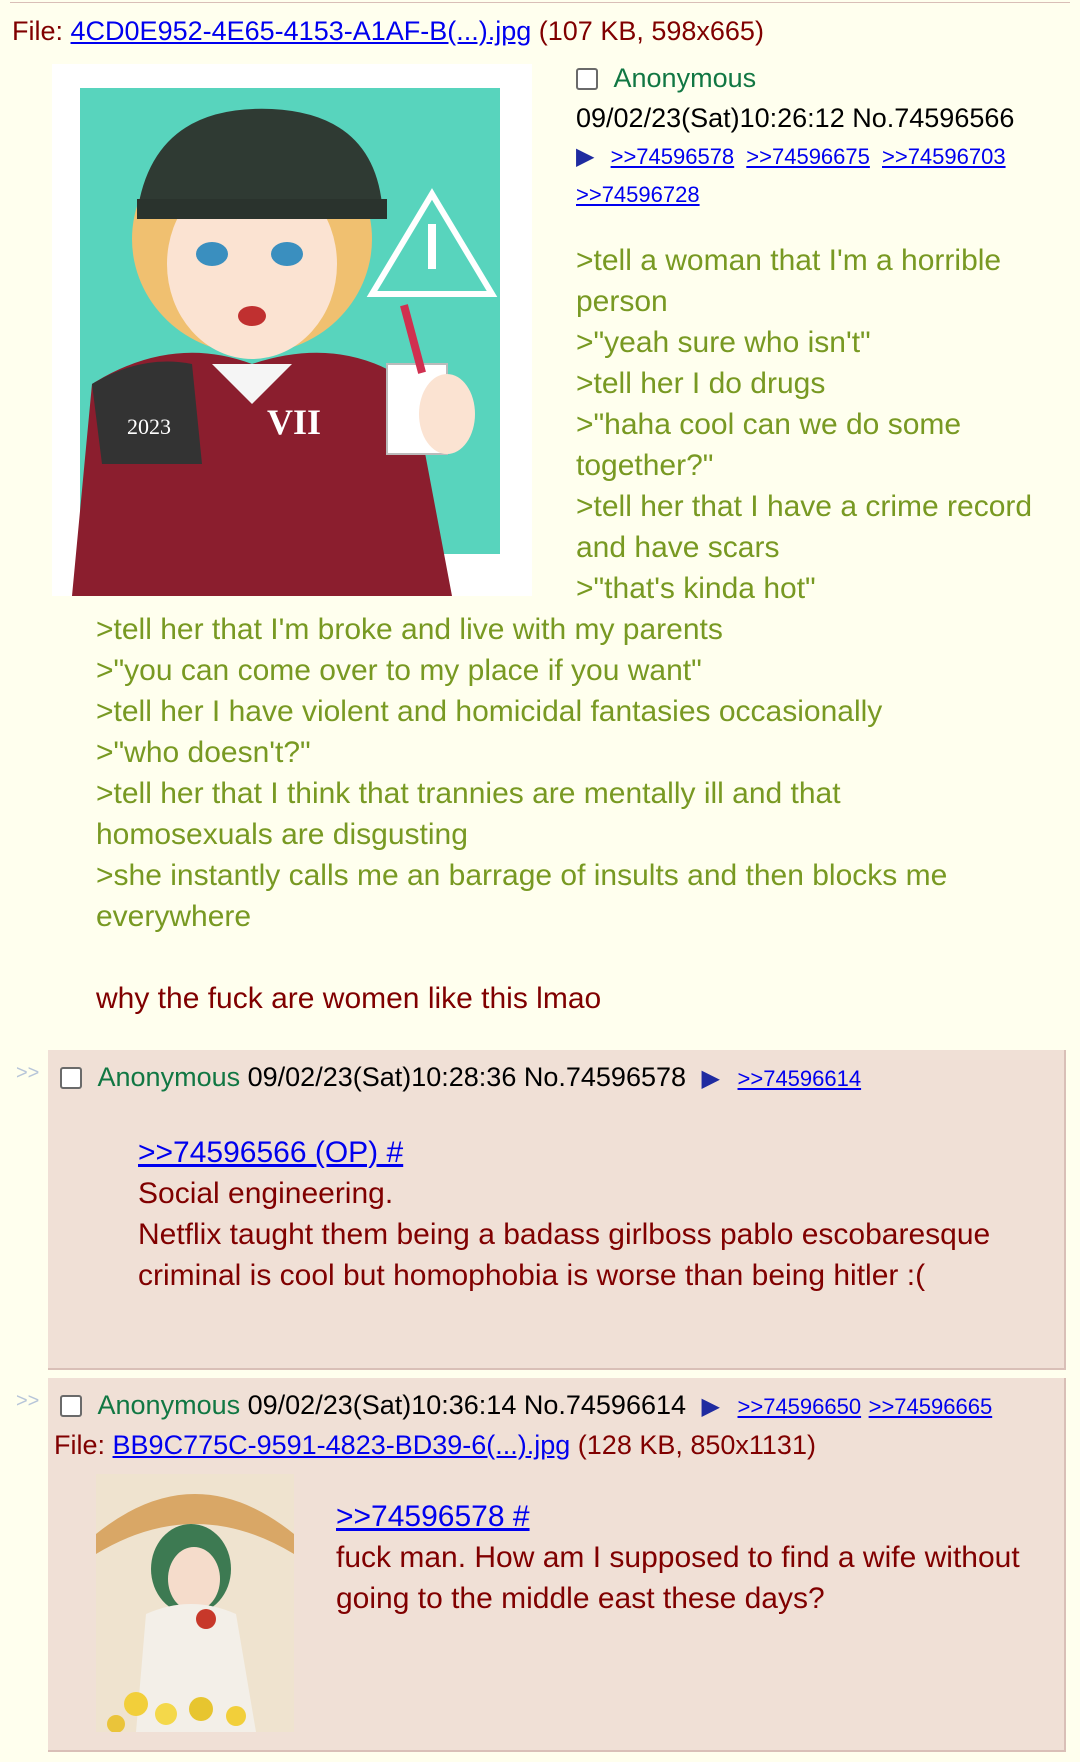 The width and height of the screenshot is (1080, 1762). What do you see at coordinates (789, 281) in the screenshot?
I see `greentext-line: >tell a woman that I'm a horrible person` at bounding box center [789, 281].